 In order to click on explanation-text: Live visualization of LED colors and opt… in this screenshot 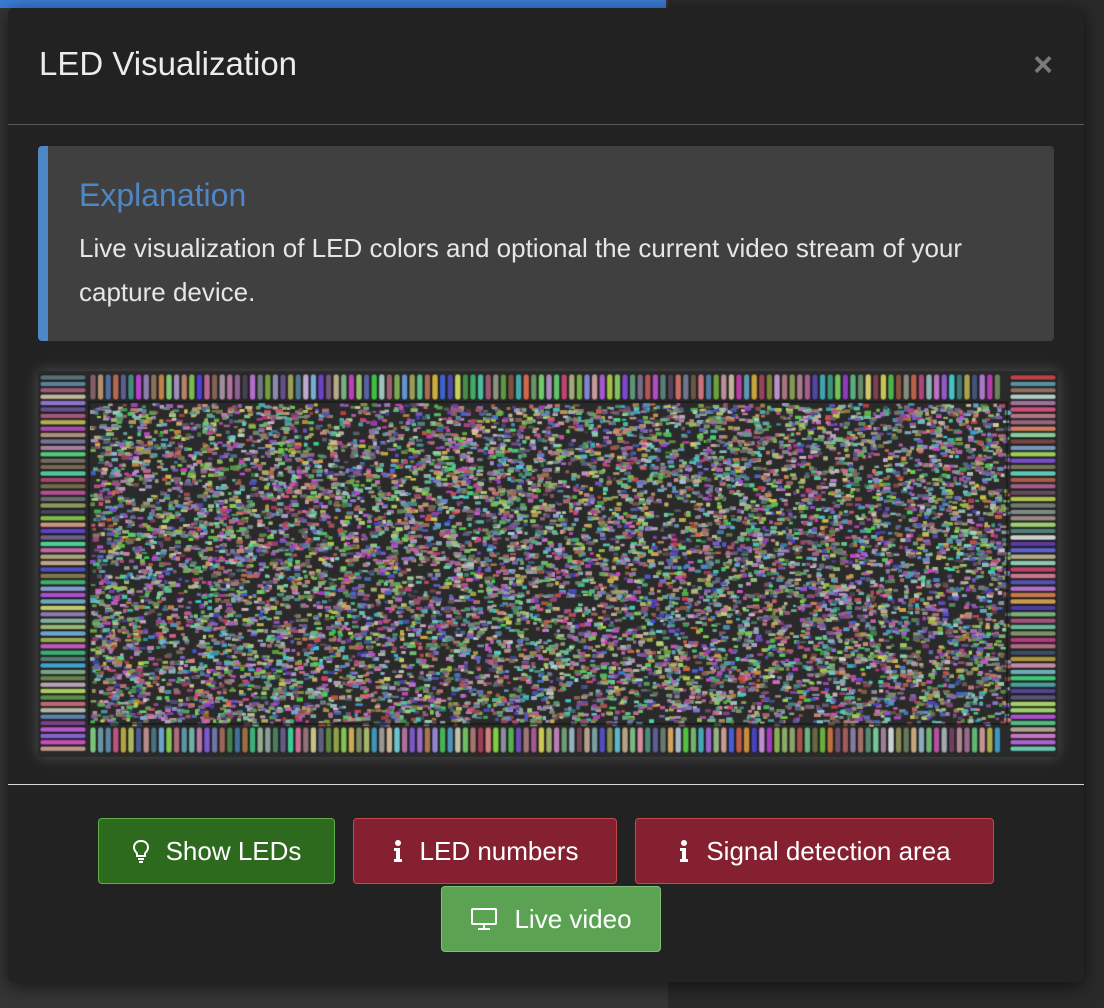, I will do `click(521, 270)`.